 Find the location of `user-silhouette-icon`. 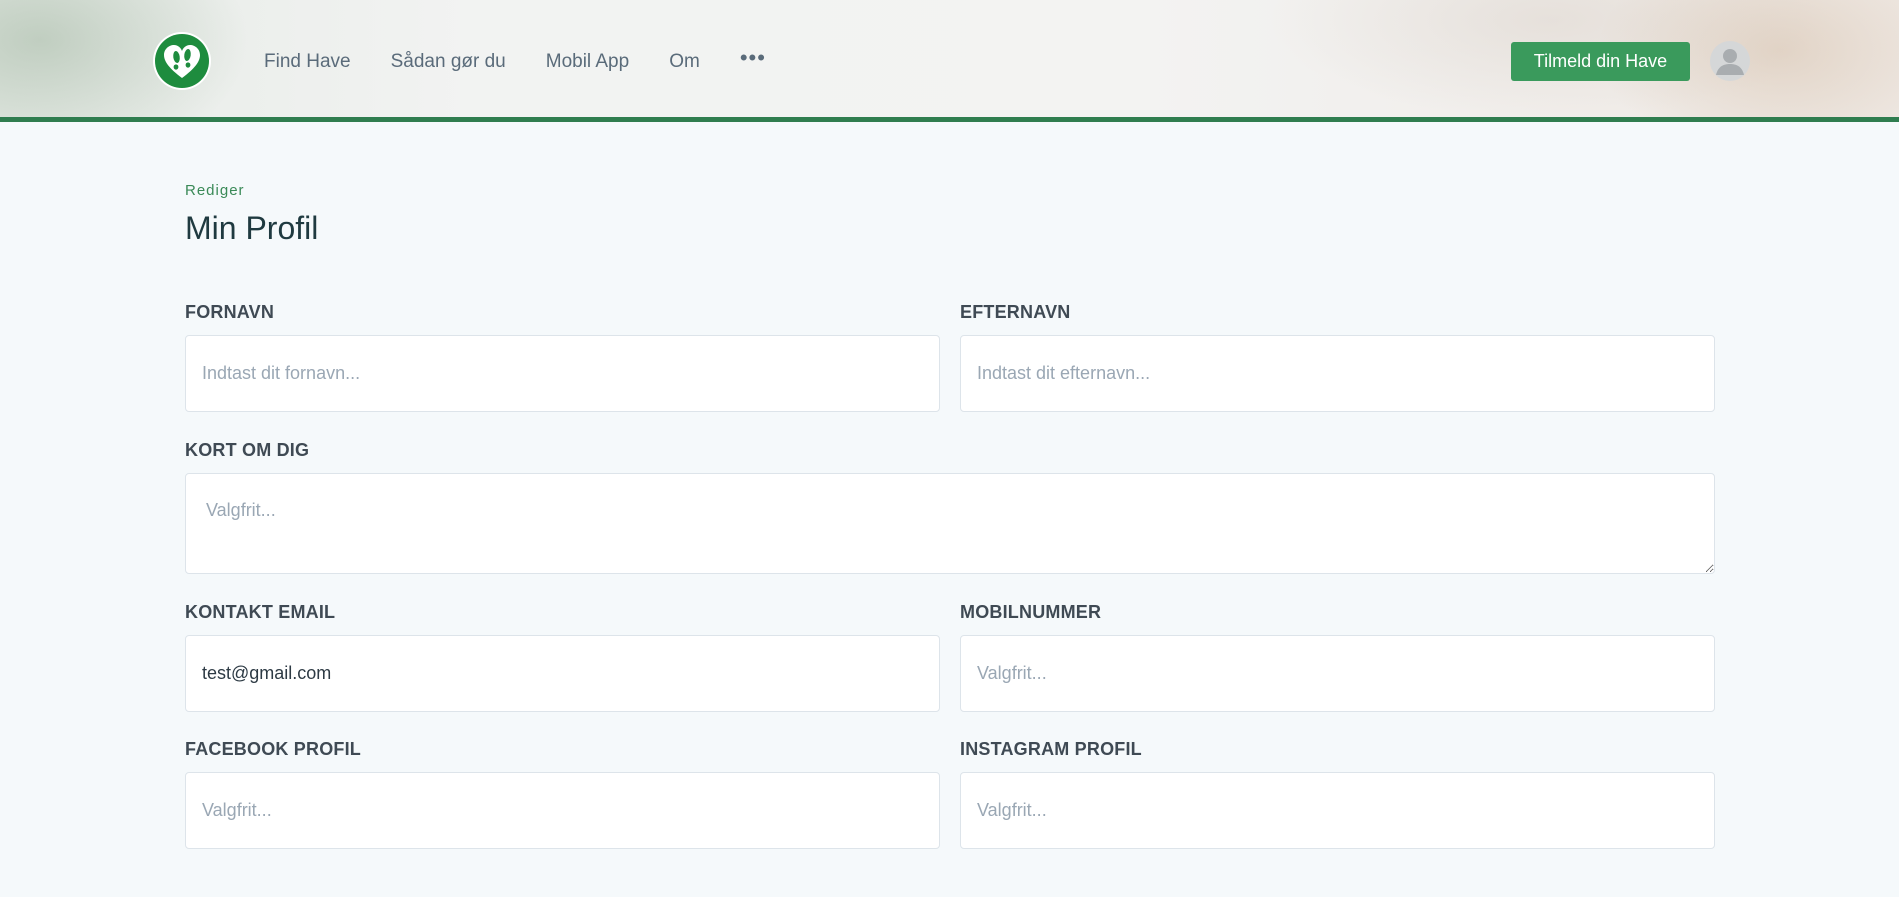

user-silhouette-icon is located at coordinates (1730, 62).